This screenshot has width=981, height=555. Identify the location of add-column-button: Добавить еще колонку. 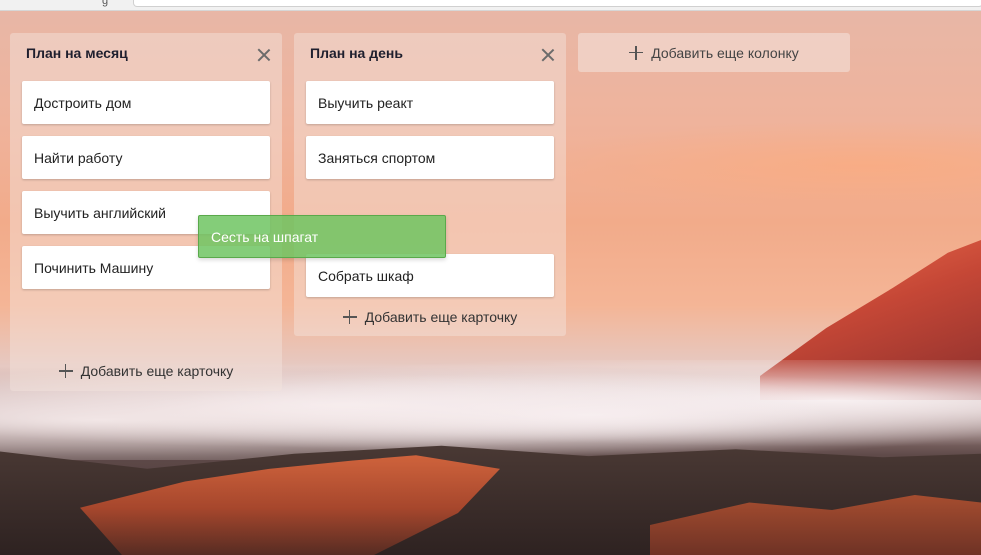
(714, 52).